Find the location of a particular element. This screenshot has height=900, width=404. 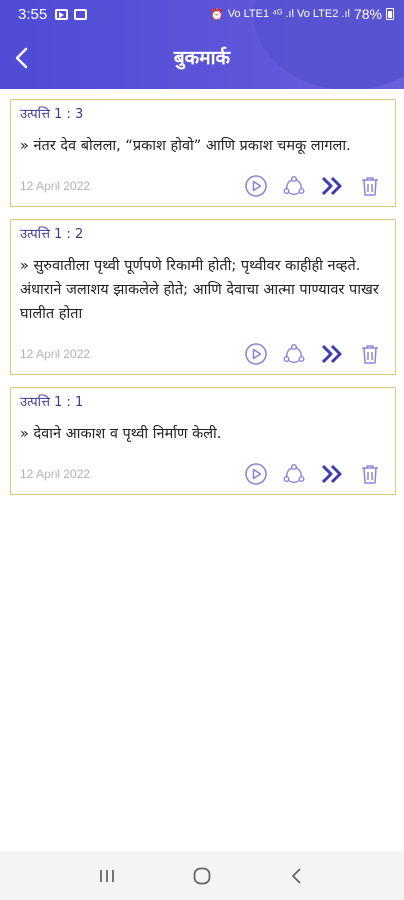

back-arrow-icon is located at coordinates (21, 58).